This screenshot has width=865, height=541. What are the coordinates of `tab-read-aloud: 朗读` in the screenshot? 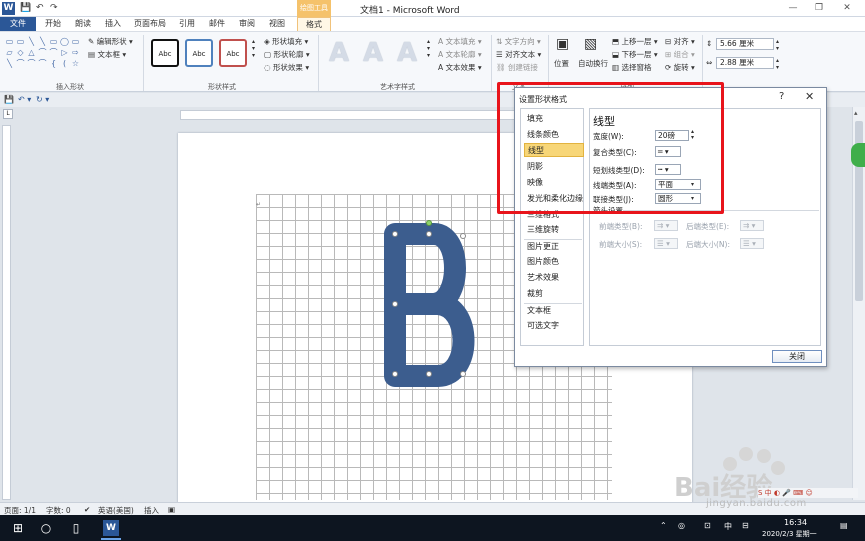 It's located at (83, 24).